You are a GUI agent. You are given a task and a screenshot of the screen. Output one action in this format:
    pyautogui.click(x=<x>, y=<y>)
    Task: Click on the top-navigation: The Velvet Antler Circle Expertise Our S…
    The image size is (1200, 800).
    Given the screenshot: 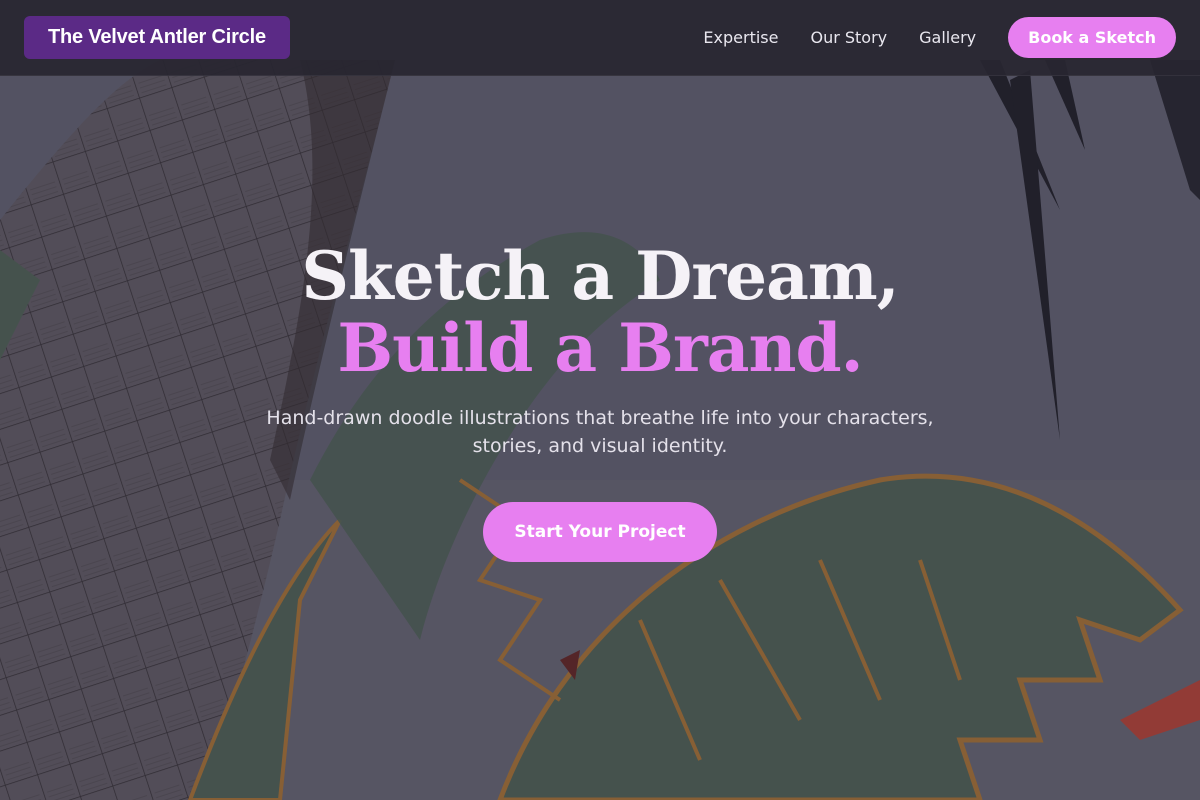 What is the action you would take?
    pyautogui.click(x=600, y=38)
    